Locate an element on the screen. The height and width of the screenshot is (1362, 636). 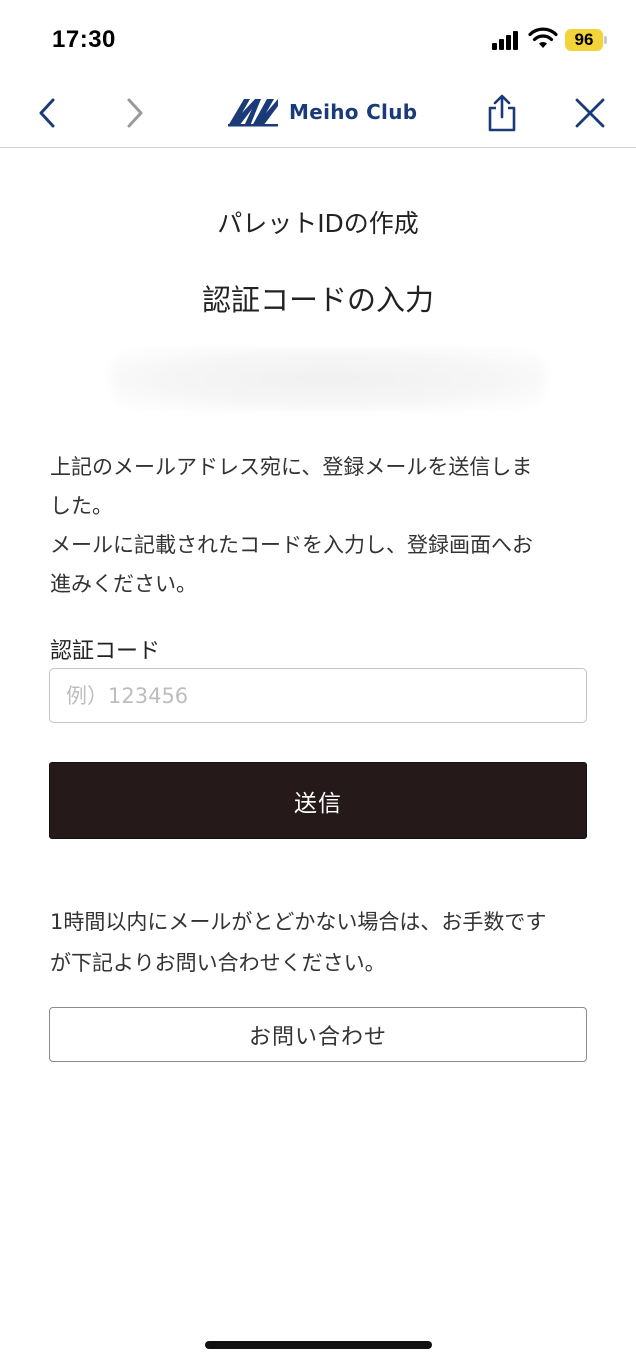
instruction-line-enter-code: メールに記載されたコードを入力し、登録画面へお 進みください。 is located at coordinates (291, 564).